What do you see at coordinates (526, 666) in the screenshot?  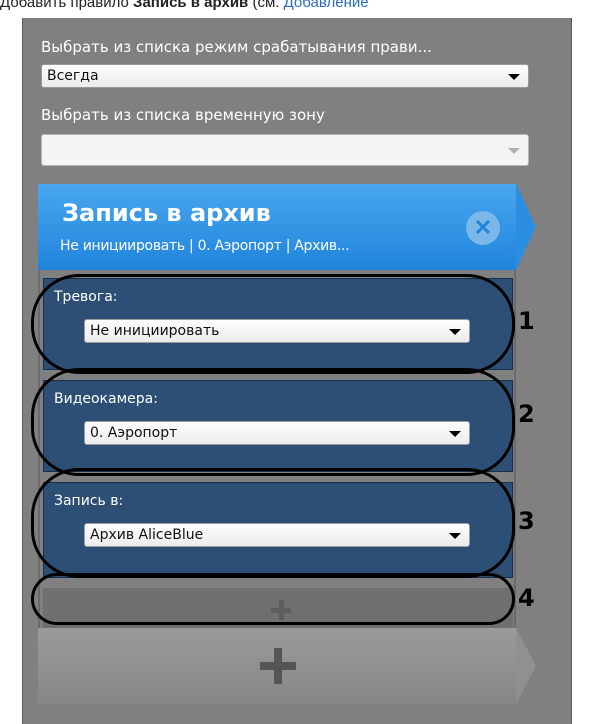 I see `add-rule-arrow` at bounding box center [526, 666].